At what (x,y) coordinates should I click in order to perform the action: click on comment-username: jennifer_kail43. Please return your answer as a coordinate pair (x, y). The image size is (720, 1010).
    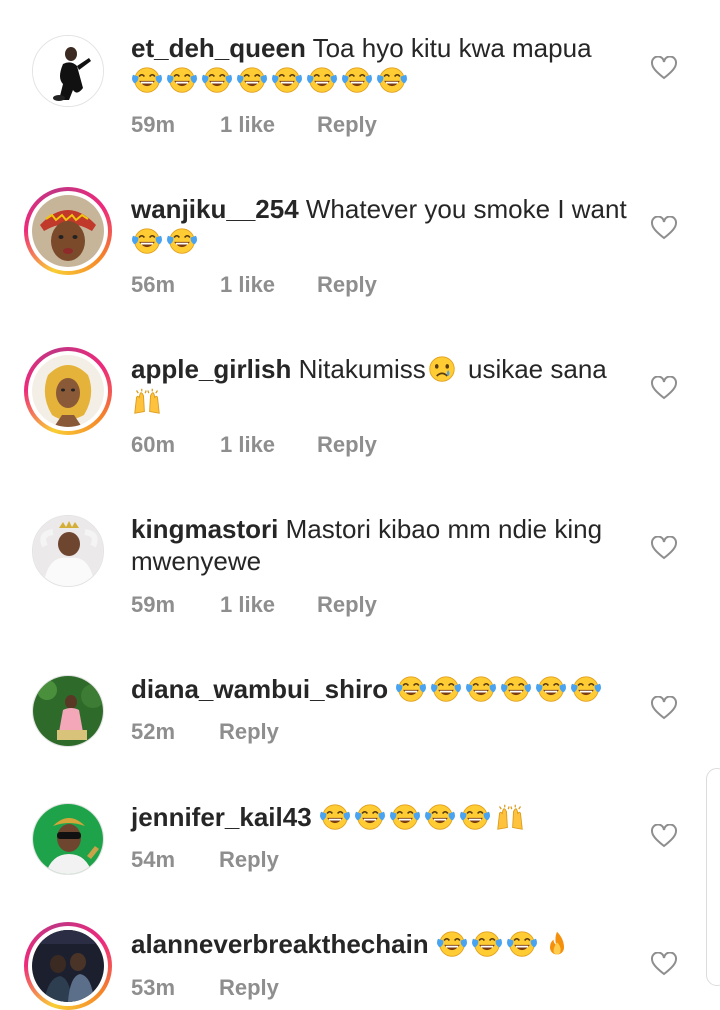
    Looking at the image, I should click on (221, 817).